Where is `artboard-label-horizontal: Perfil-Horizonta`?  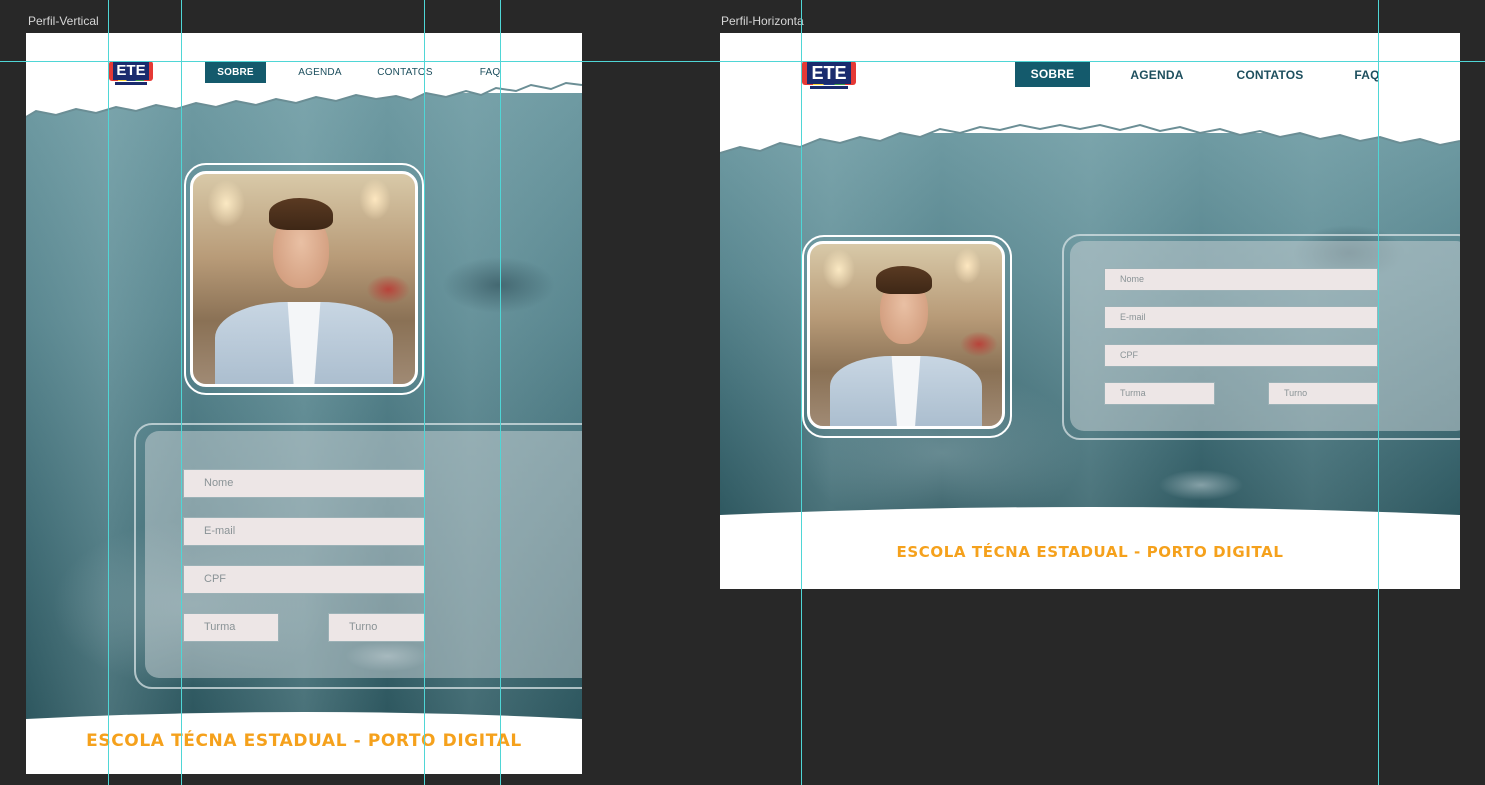 artboard-label-horizontal: Perfil-Horizonta is located at coordinates (762, 21).